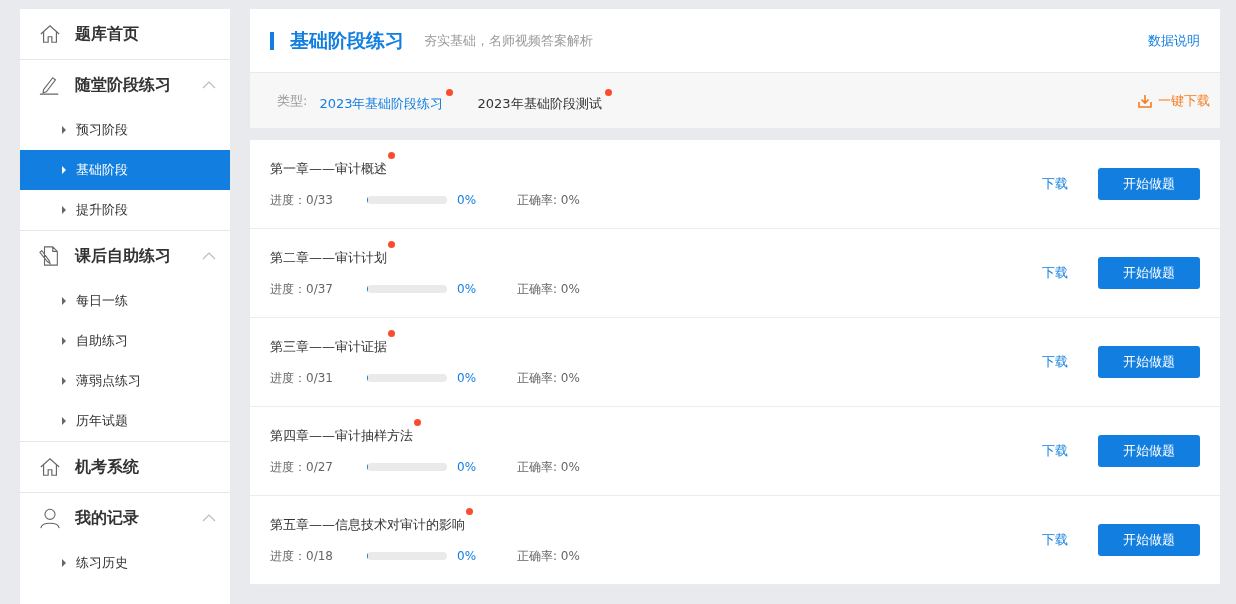 Image resolution: width=1236 pixels, height=604 pixels. What do you see at coordinates (386, 100) in the screenshot?
I see `type-tab: 2023年基础阶段练习` at bounding box center [386, 100].